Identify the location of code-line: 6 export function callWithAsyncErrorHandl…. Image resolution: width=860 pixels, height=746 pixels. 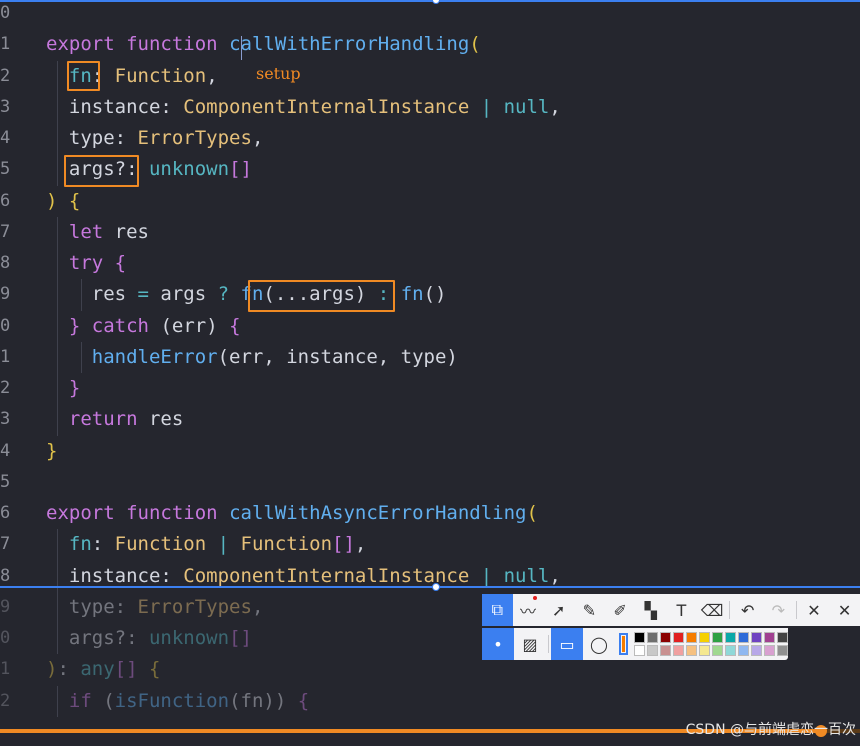
(430, 513).